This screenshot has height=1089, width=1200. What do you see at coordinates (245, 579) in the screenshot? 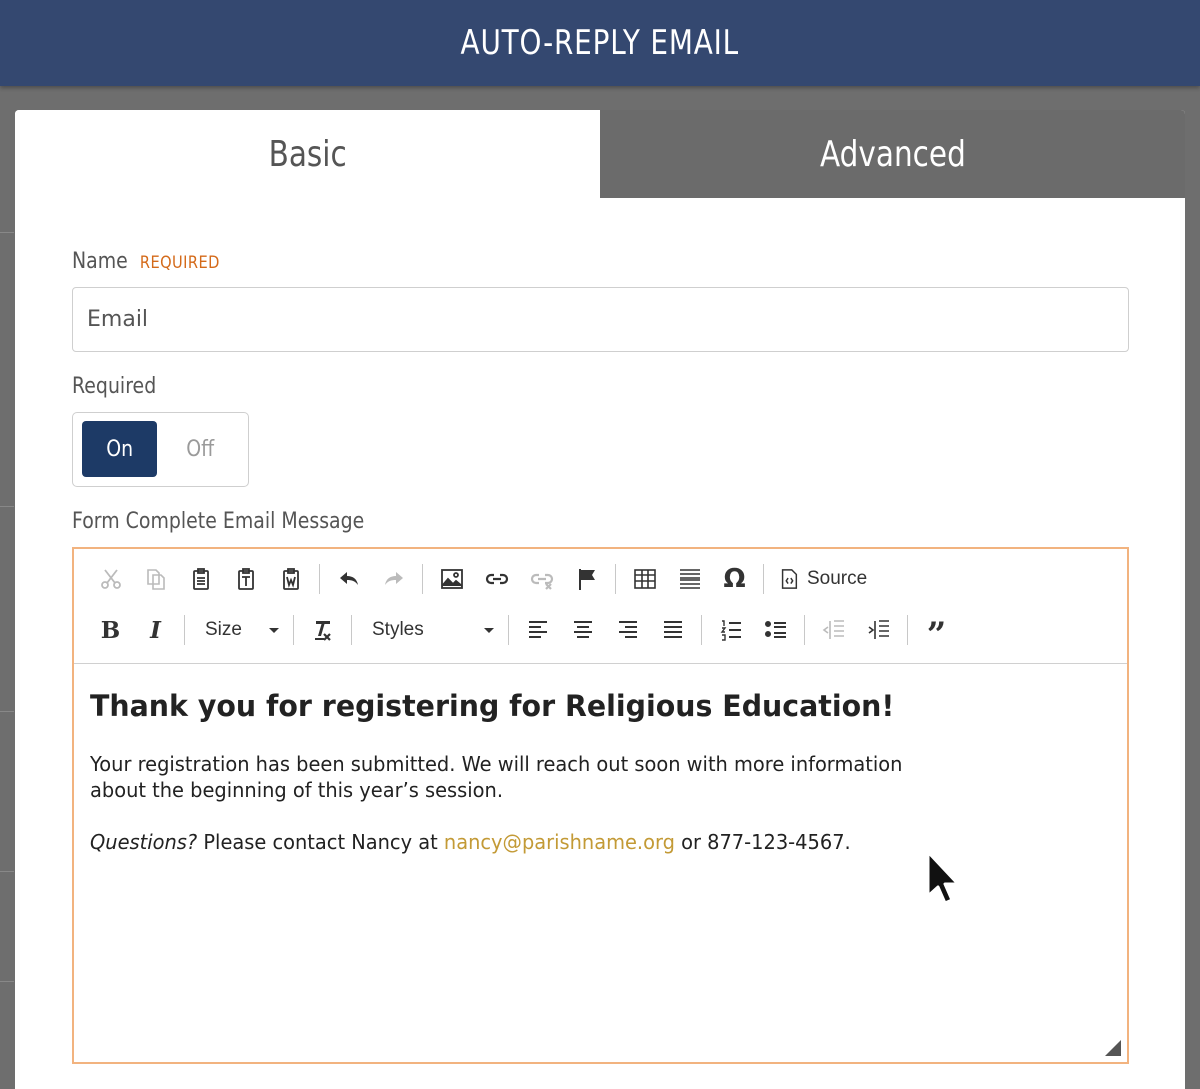
I see `paste-as-text-icon` at bounding box center [245, 579].